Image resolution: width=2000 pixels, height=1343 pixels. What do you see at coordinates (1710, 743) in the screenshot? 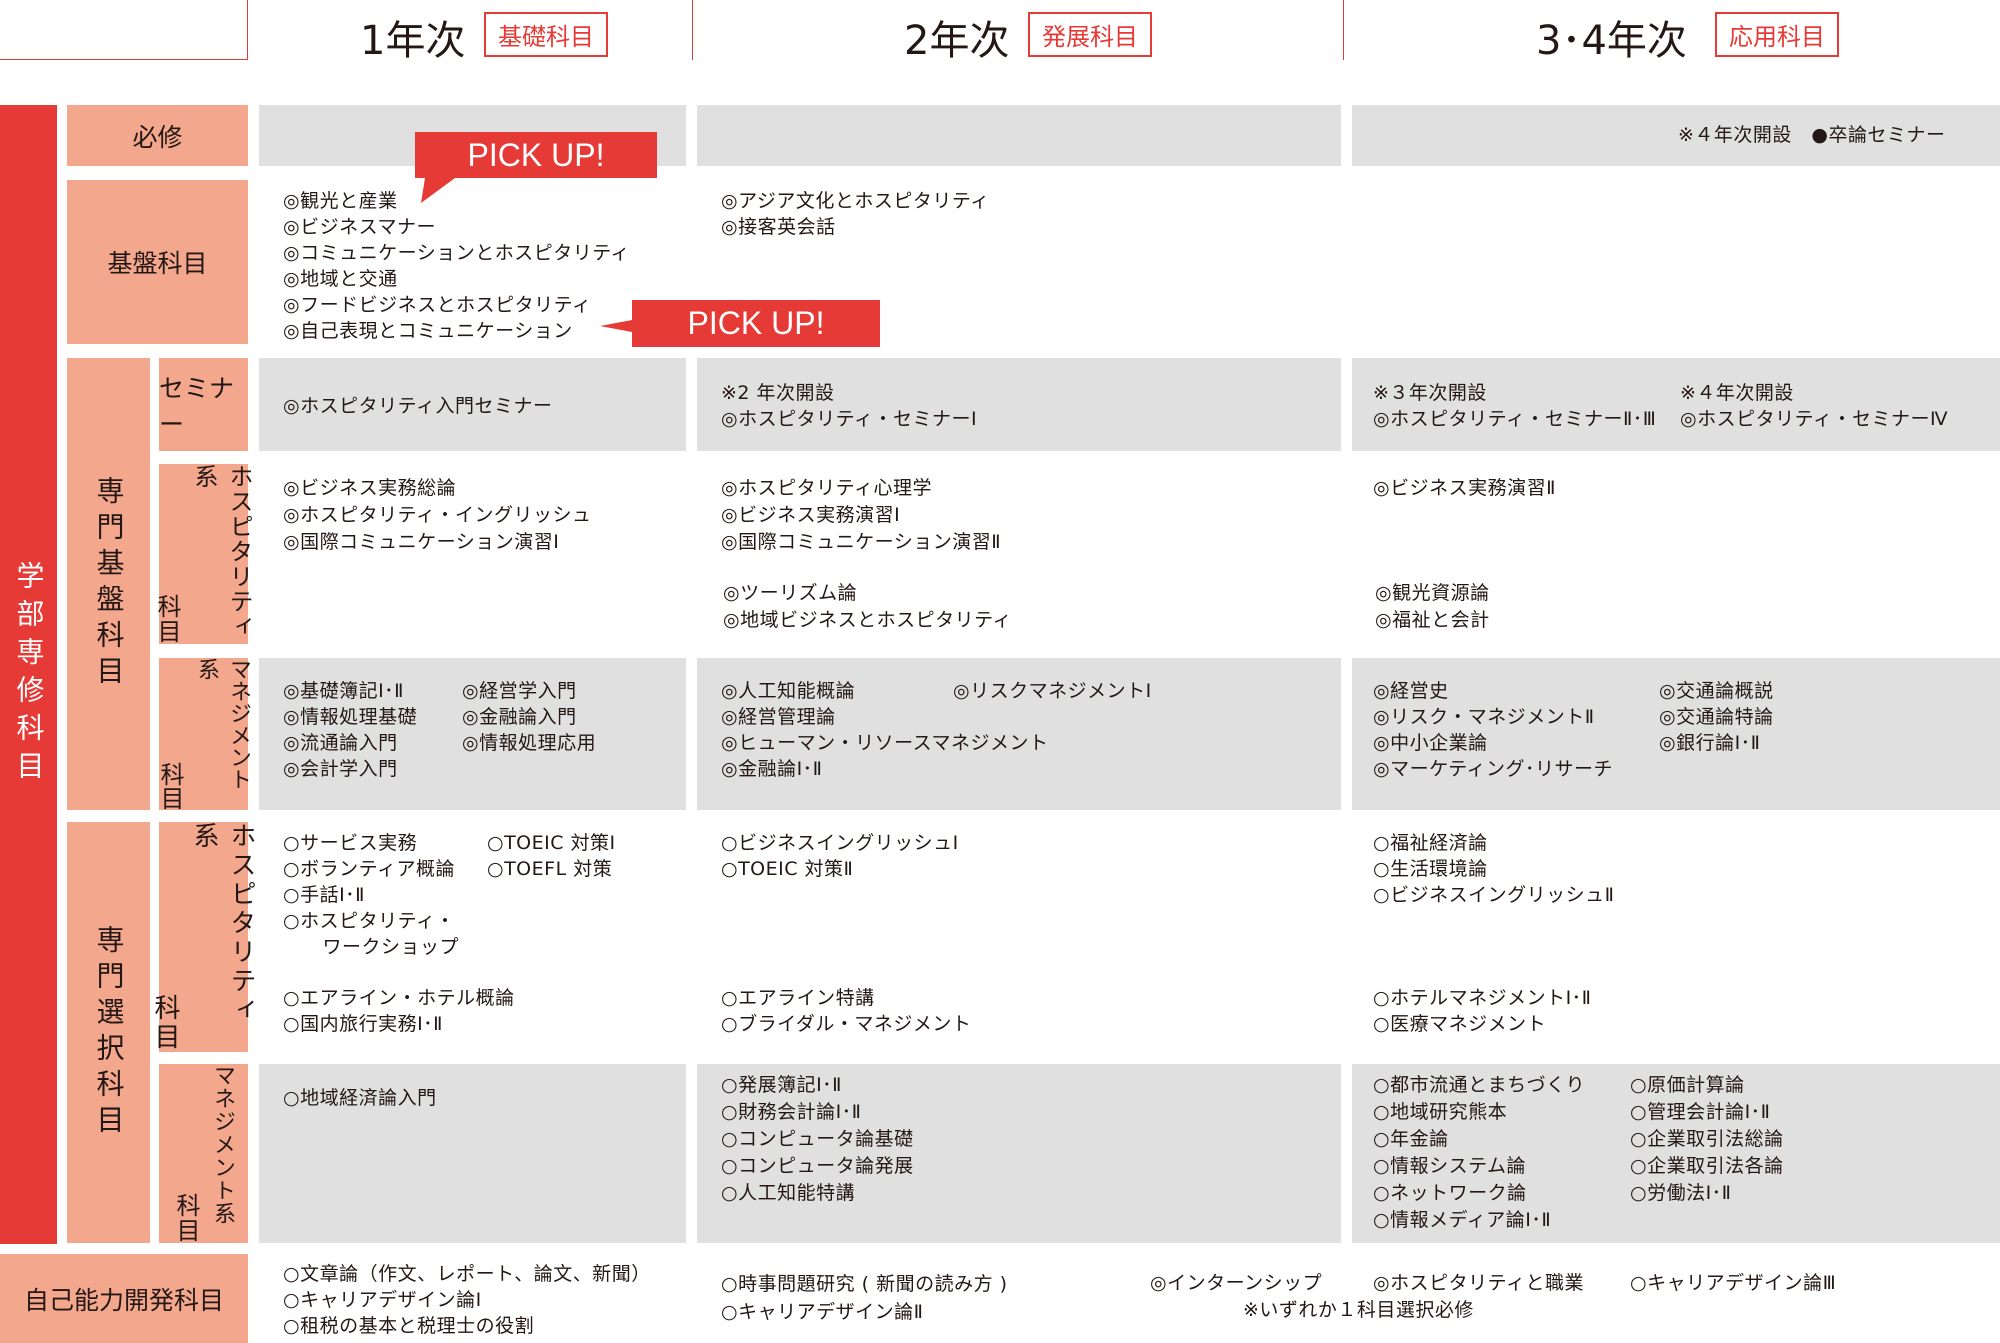
I see `list-item: ◎銀行論Ⅰ･Ⅱ` at bounding box center [1710, 743].